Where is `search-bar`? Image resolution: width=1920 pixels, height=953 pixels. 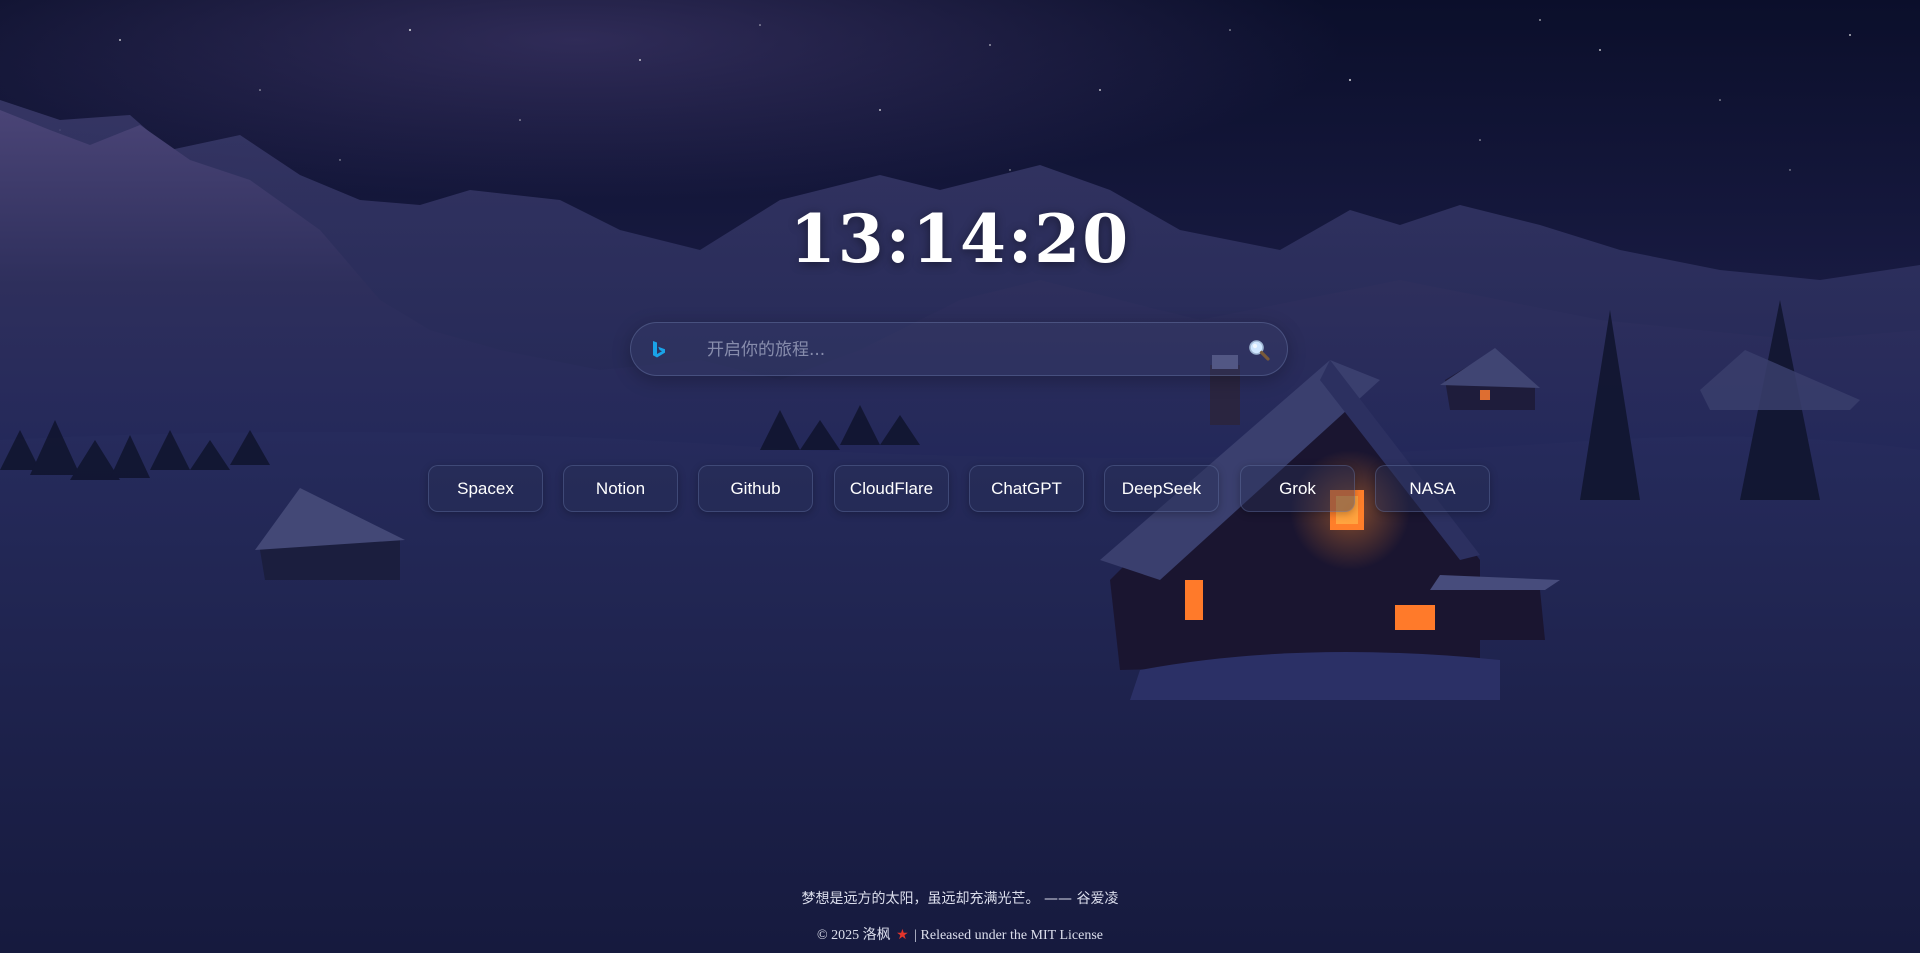
search-bar is located at coordinates (959, 349).